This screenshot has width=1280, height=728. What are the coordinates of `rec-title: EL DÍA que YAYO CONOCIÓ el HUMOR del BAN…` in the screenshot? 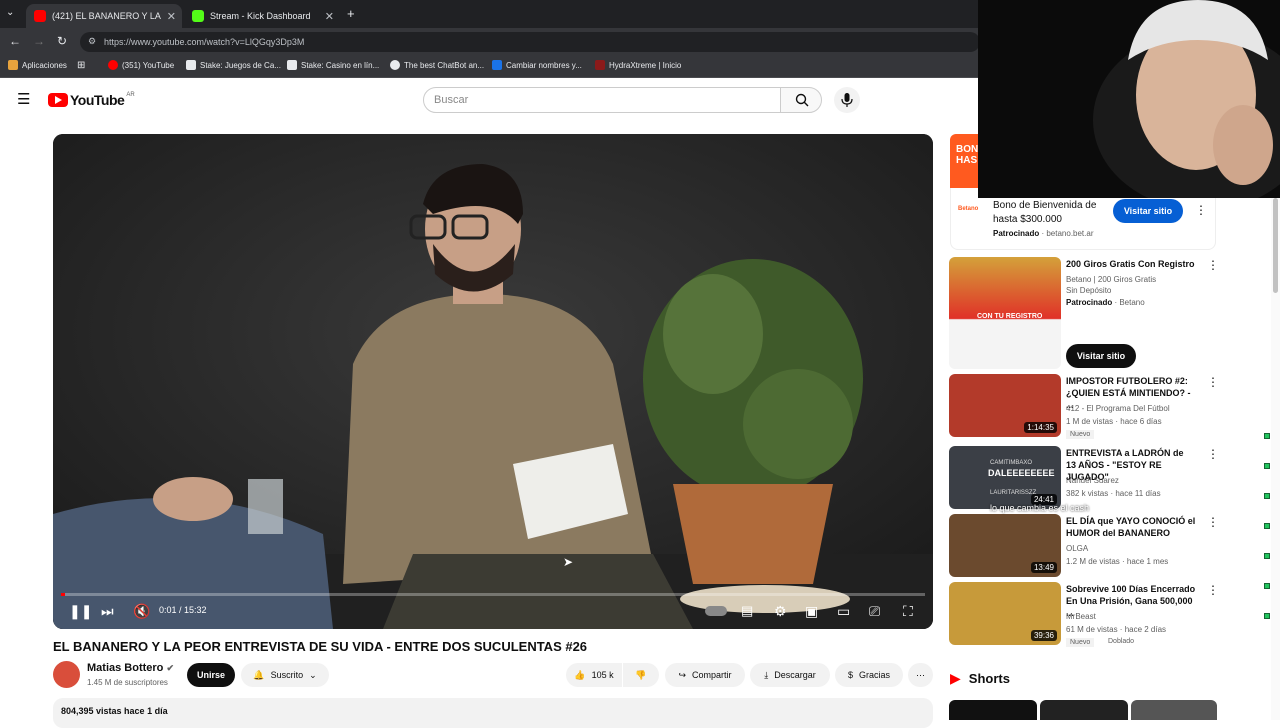 It's located at (1131, 527).